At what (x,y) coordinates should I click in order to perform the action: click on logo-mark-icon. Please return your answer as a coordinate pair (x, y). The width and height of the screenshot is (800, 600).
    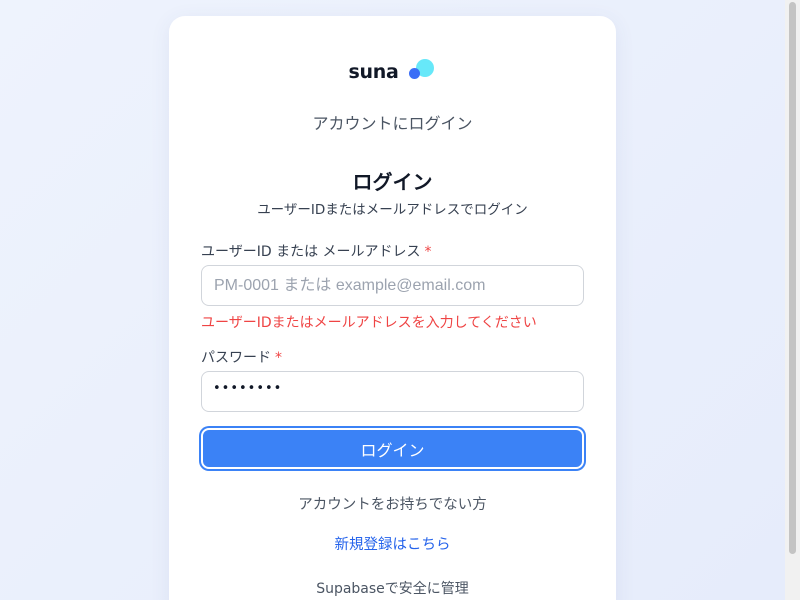
    Looking at the image, I should click on (422, 72).